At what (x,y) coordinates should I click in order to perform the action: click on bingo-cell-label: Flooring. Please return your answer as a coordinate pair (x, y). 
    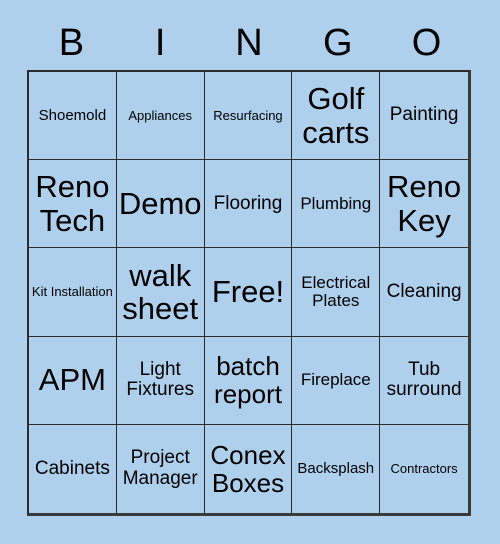
    Looking at the image, I should click on (248, 203).